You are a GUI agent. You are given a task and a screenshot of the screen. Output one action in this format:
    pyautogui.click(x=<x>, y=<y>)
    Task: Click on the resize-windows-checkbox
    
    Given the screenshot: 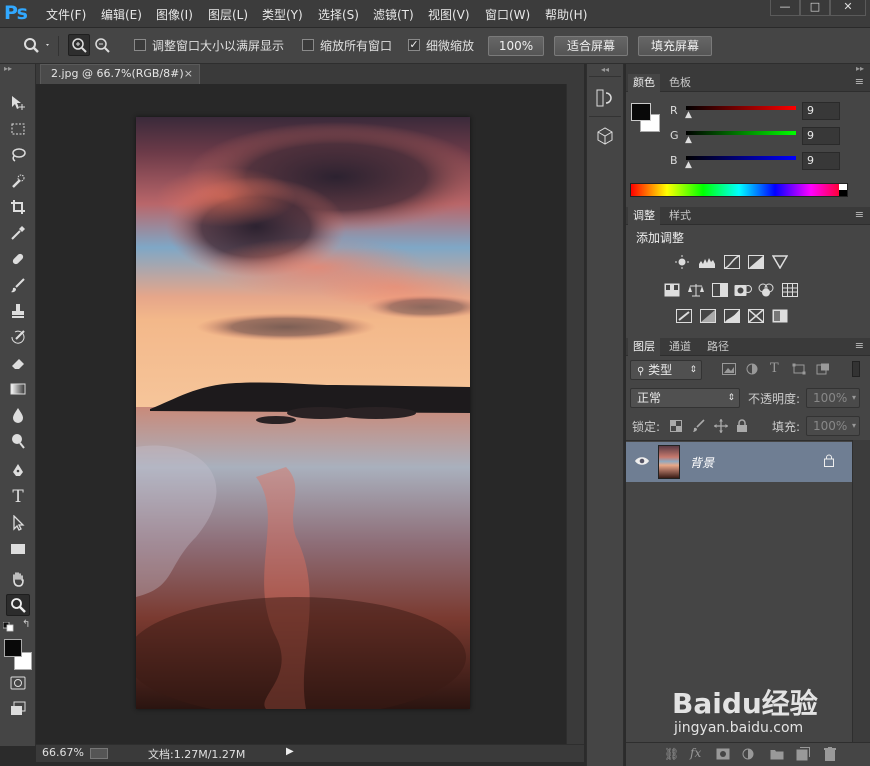 What is the action you would take?
    pyautogui.click(x=140, y=45)
    